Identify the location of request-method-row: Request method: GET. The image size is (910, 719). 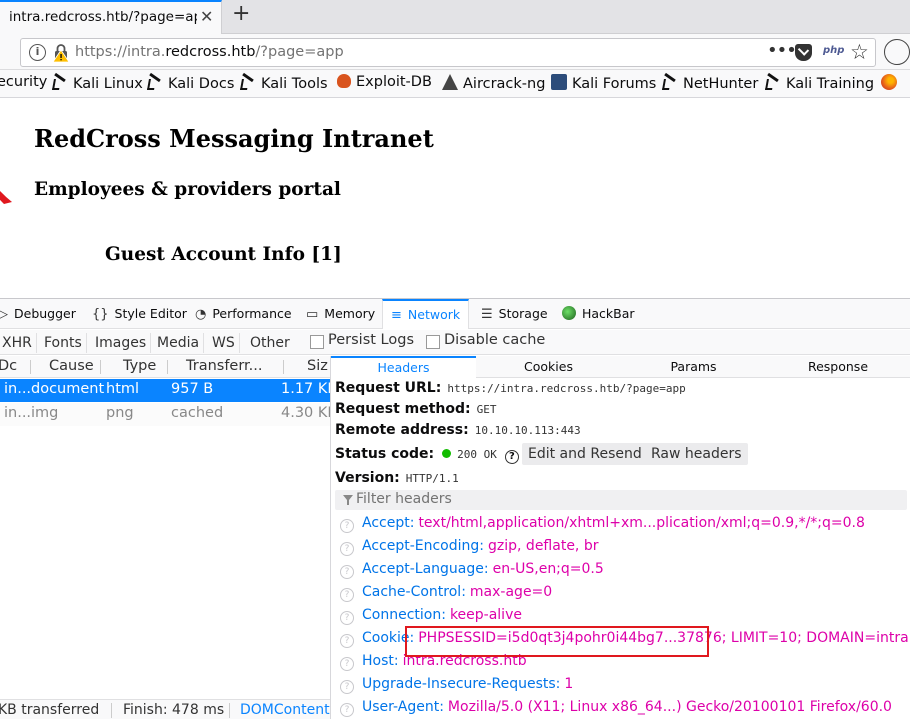
(416, 409).